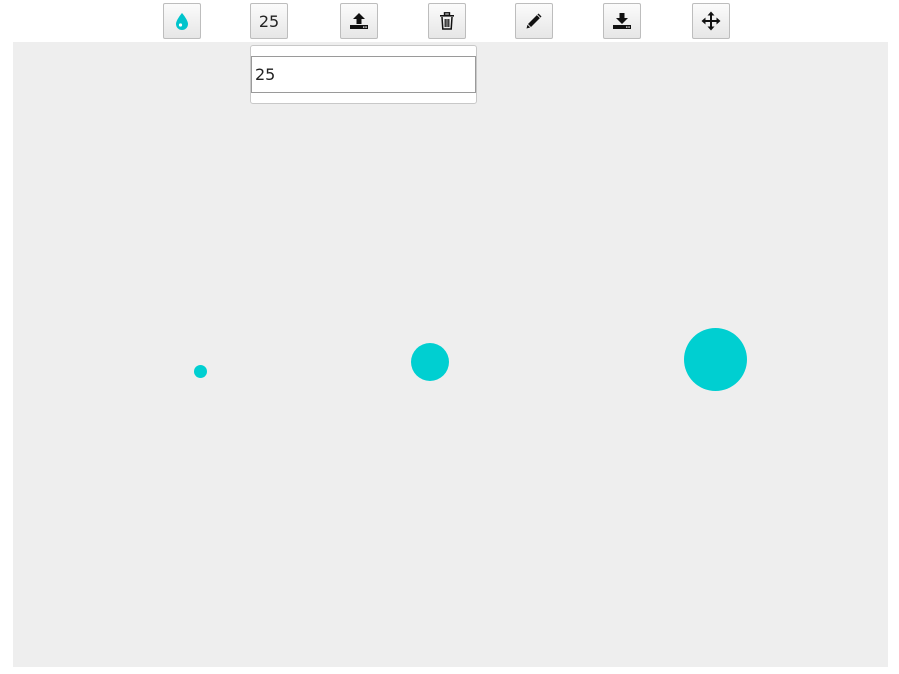  I want to click on move-arrows-icon, so click(711, 21).